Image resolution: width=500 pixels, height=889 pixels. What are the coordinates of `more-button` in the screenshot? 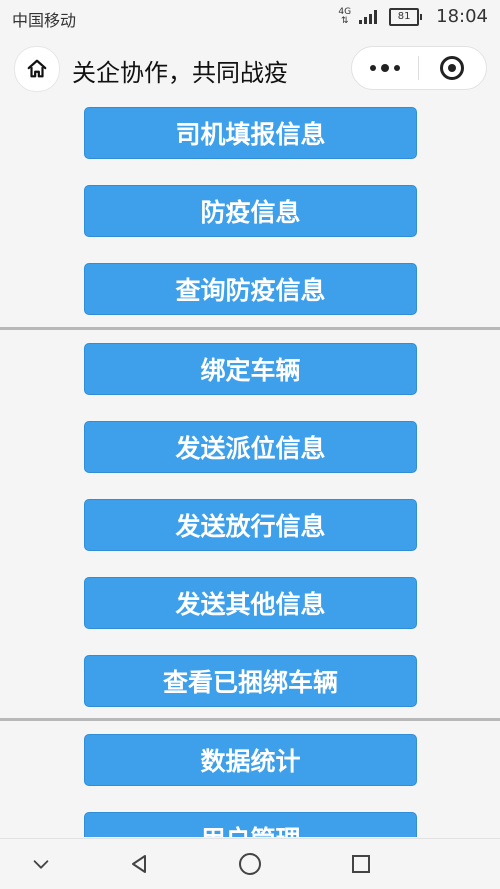 It's located at (385, 68).